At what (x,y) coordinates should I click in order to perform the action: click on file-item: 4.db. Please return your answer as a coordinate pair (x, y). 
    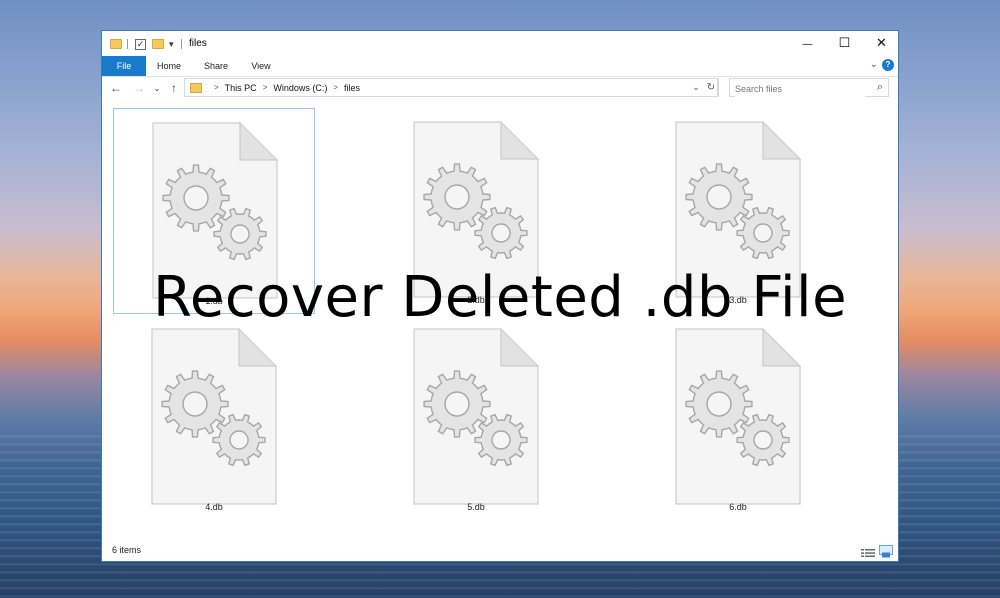
    Looking at the image, I should click on (214, 418).